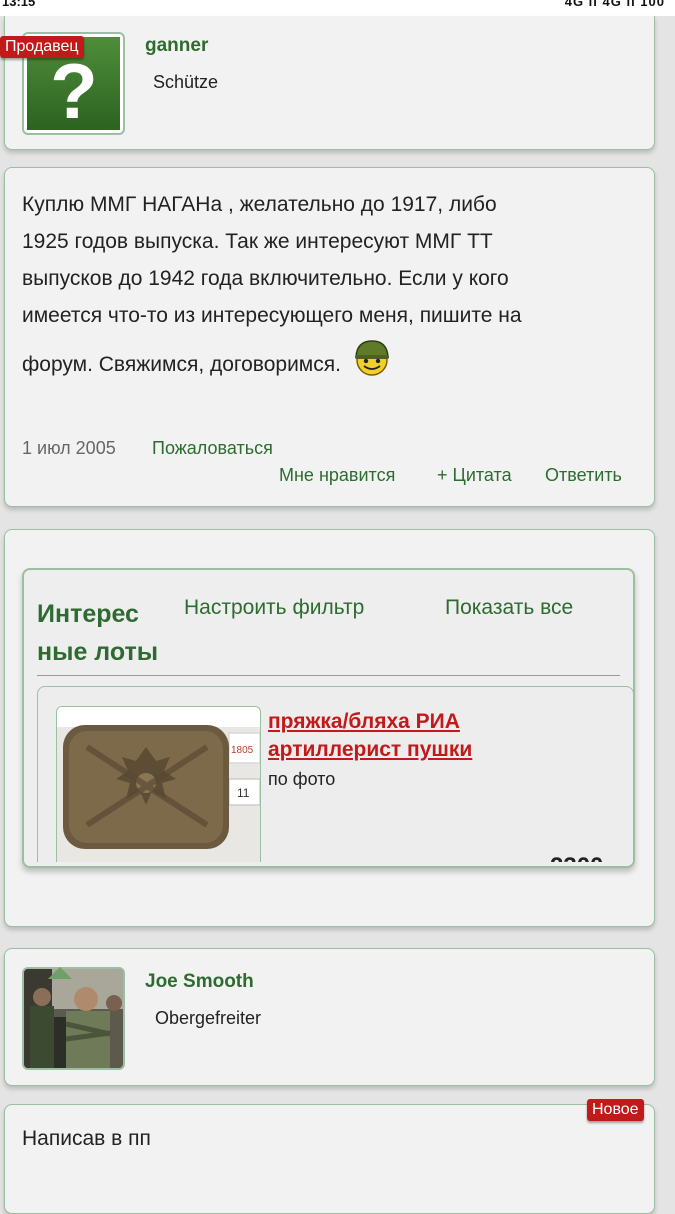  What do you see at coordinates (42, 47) in the screenshot?
I see `seller-badge: Продавец` at bounding box center [42, 47].